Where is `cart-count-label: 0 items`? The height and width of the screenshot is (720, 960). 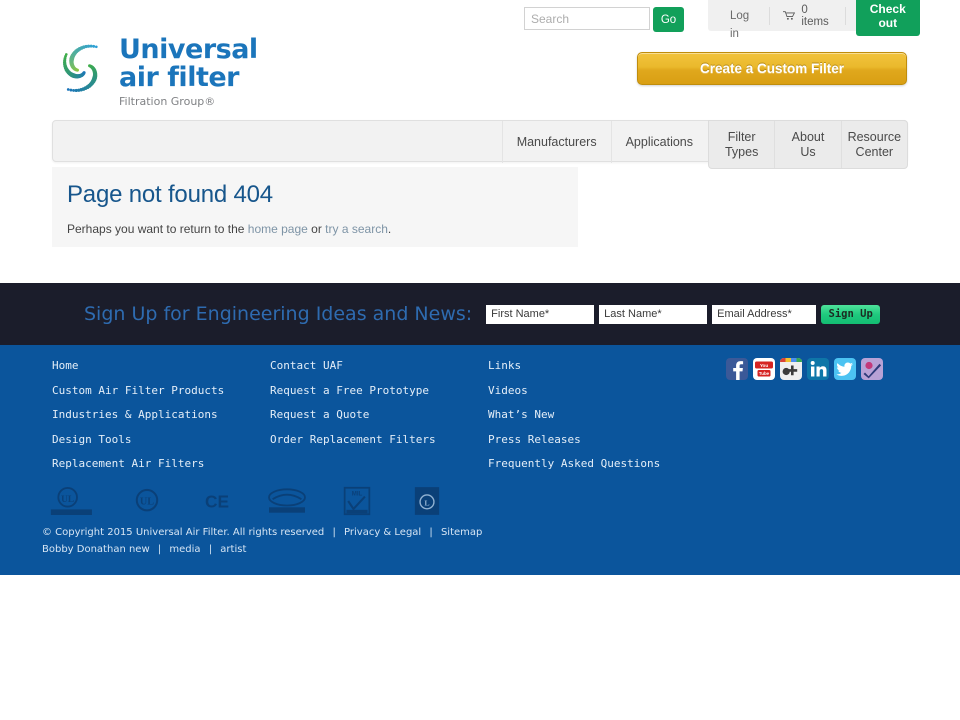 cart-count-label: 0 items is located at coordinates (815, 15).